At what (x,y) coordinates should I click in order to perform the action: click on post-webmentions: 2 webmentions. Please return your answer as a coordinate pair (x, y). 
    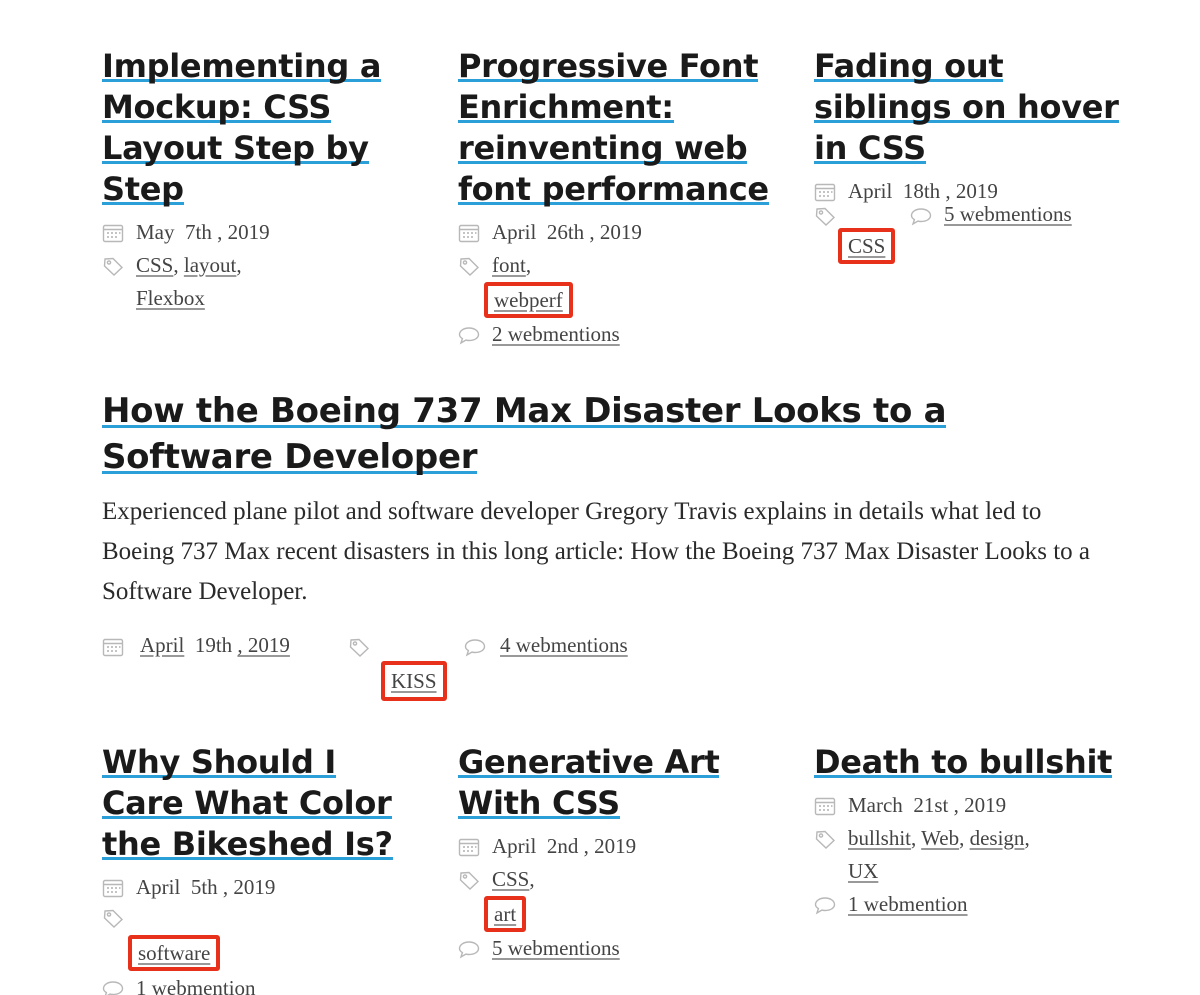
    Looking at the image, I should click on (623, 334).